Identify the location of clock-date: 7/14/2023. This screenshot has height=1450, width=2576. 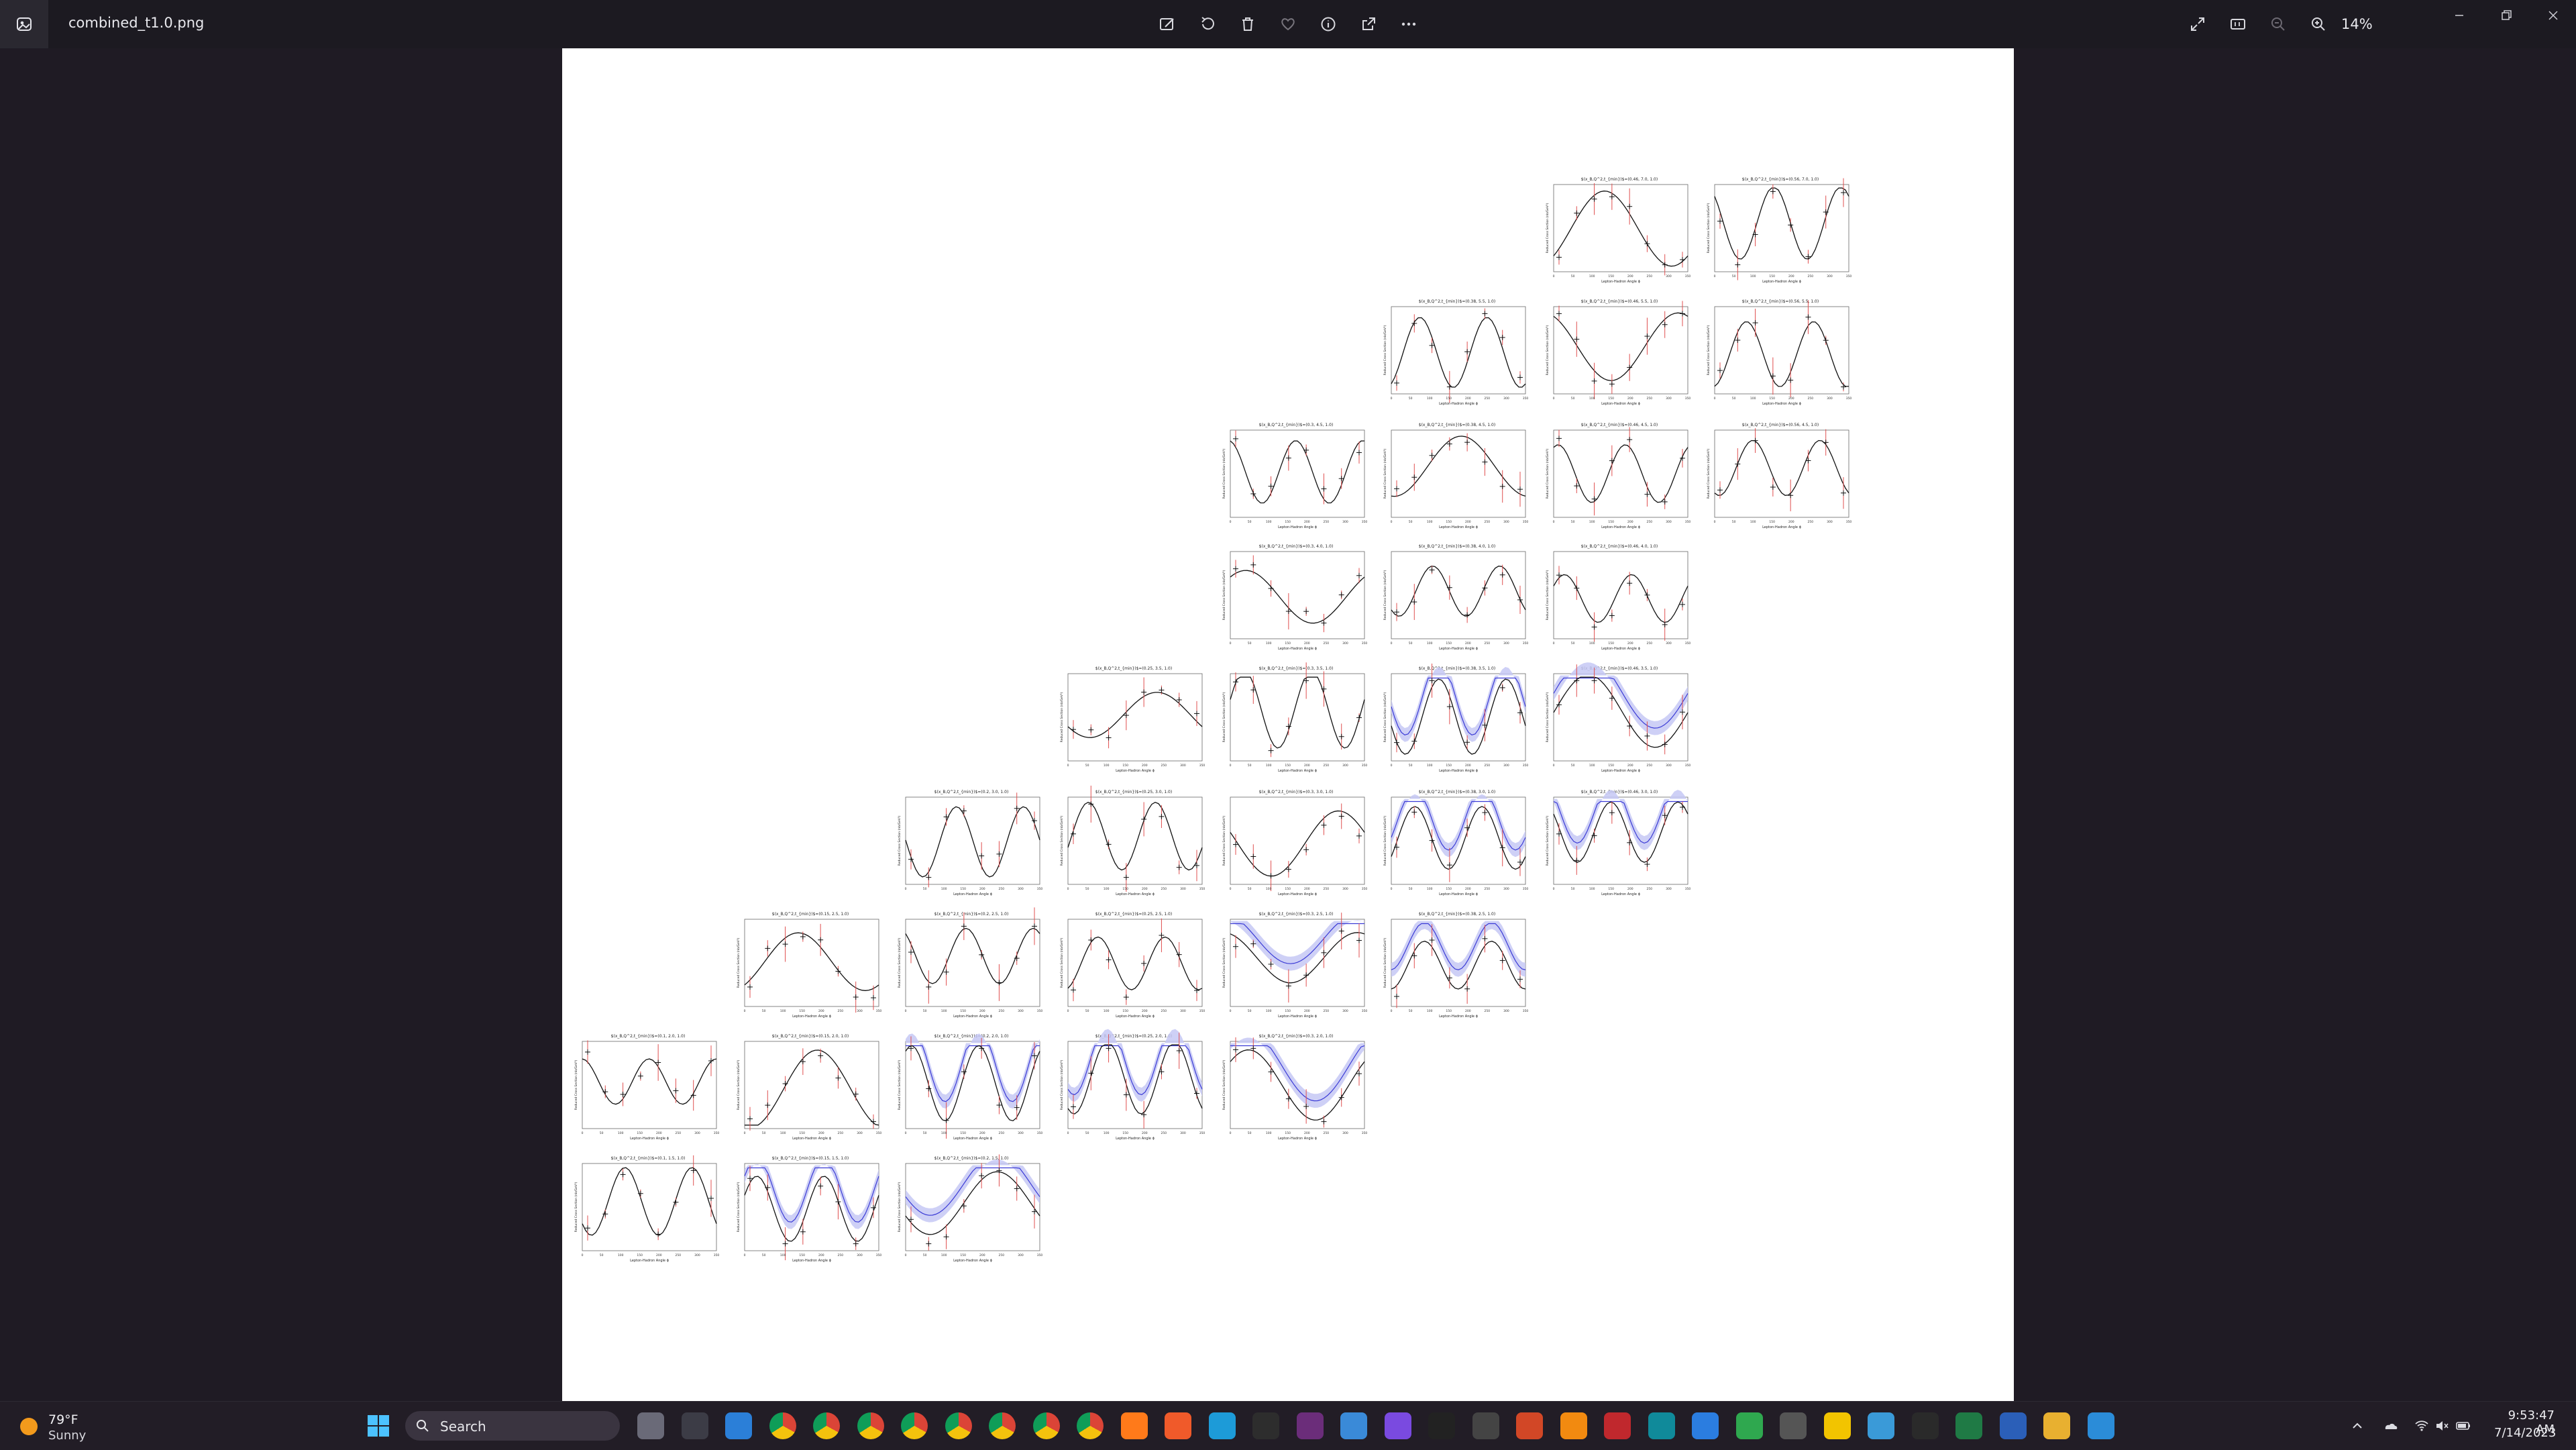
(2525, 1433).